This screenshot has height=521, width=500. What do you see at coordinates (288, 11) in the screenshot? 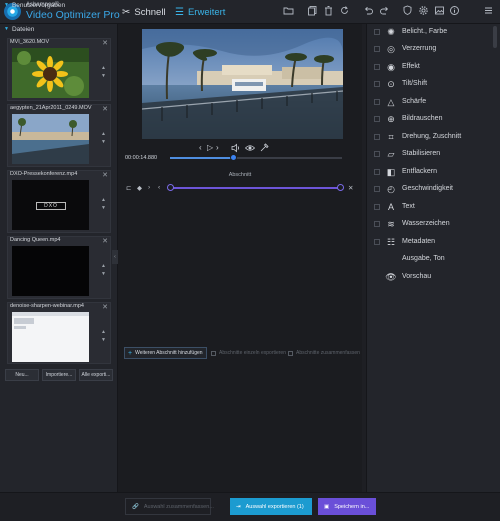
I see `folder-icon` at bounding box center [288, 11].